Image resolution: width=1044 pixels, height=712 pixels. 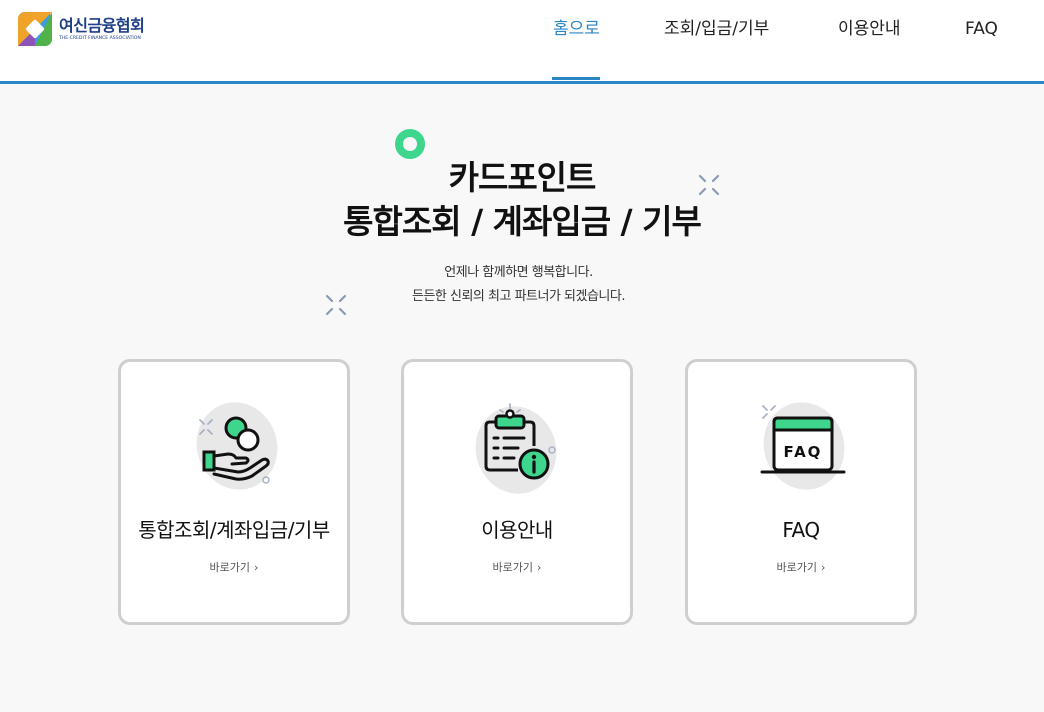 I want to click on card-inquiry-deposit-donate: 통합조회/계좌입금/기부 바로가기 ›, so click(x=234, y=492).